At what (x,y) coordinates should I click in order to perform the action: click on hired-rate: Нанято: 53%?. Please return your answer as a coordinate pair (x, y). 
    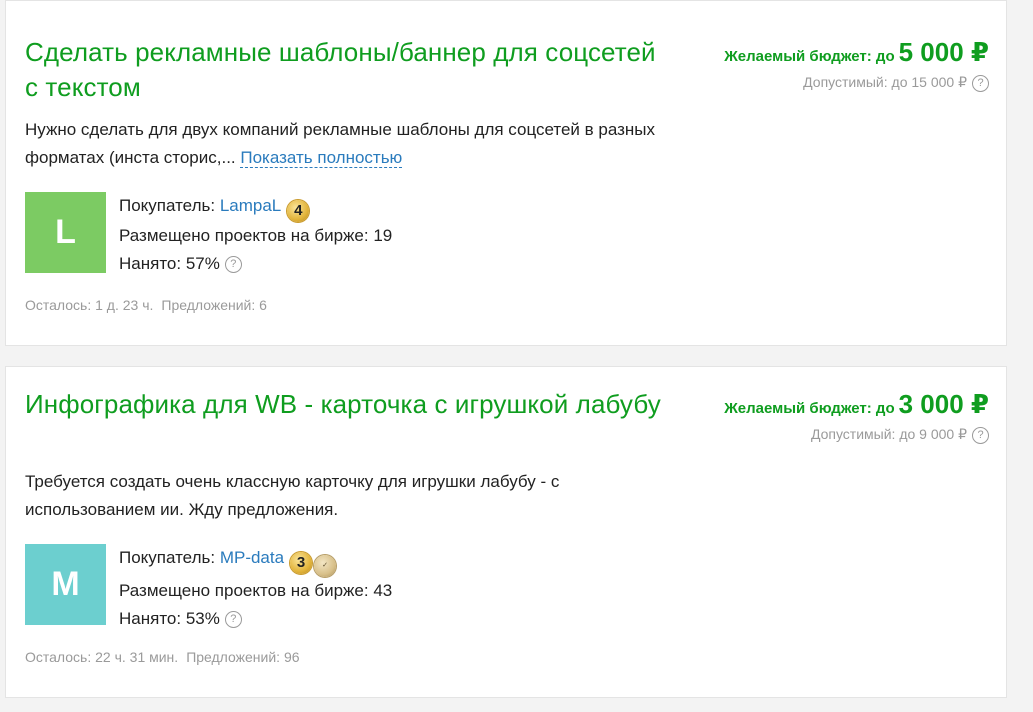
    Looking at the image, I should click on (319, 619).